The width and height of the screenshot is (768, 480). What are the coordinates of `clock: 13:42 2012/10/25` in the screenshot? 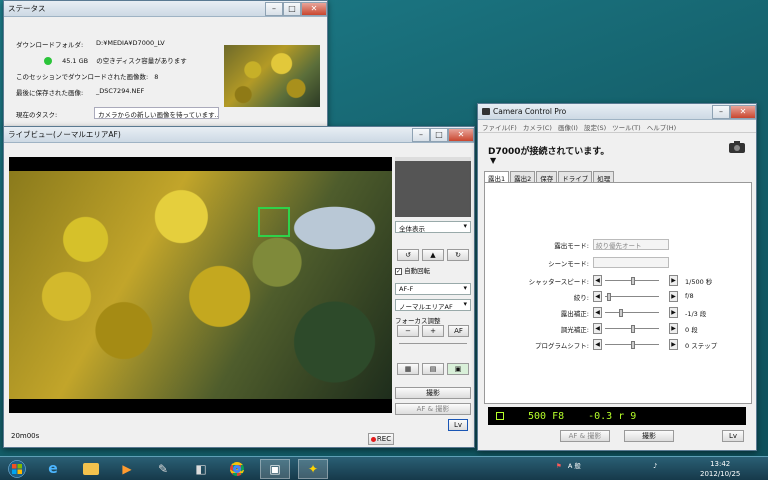 It's located at (720, 469).